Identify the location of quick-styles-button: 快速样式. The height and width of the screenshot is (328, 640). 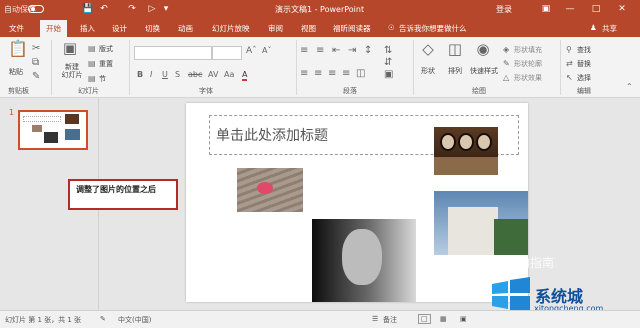
(484, 71).